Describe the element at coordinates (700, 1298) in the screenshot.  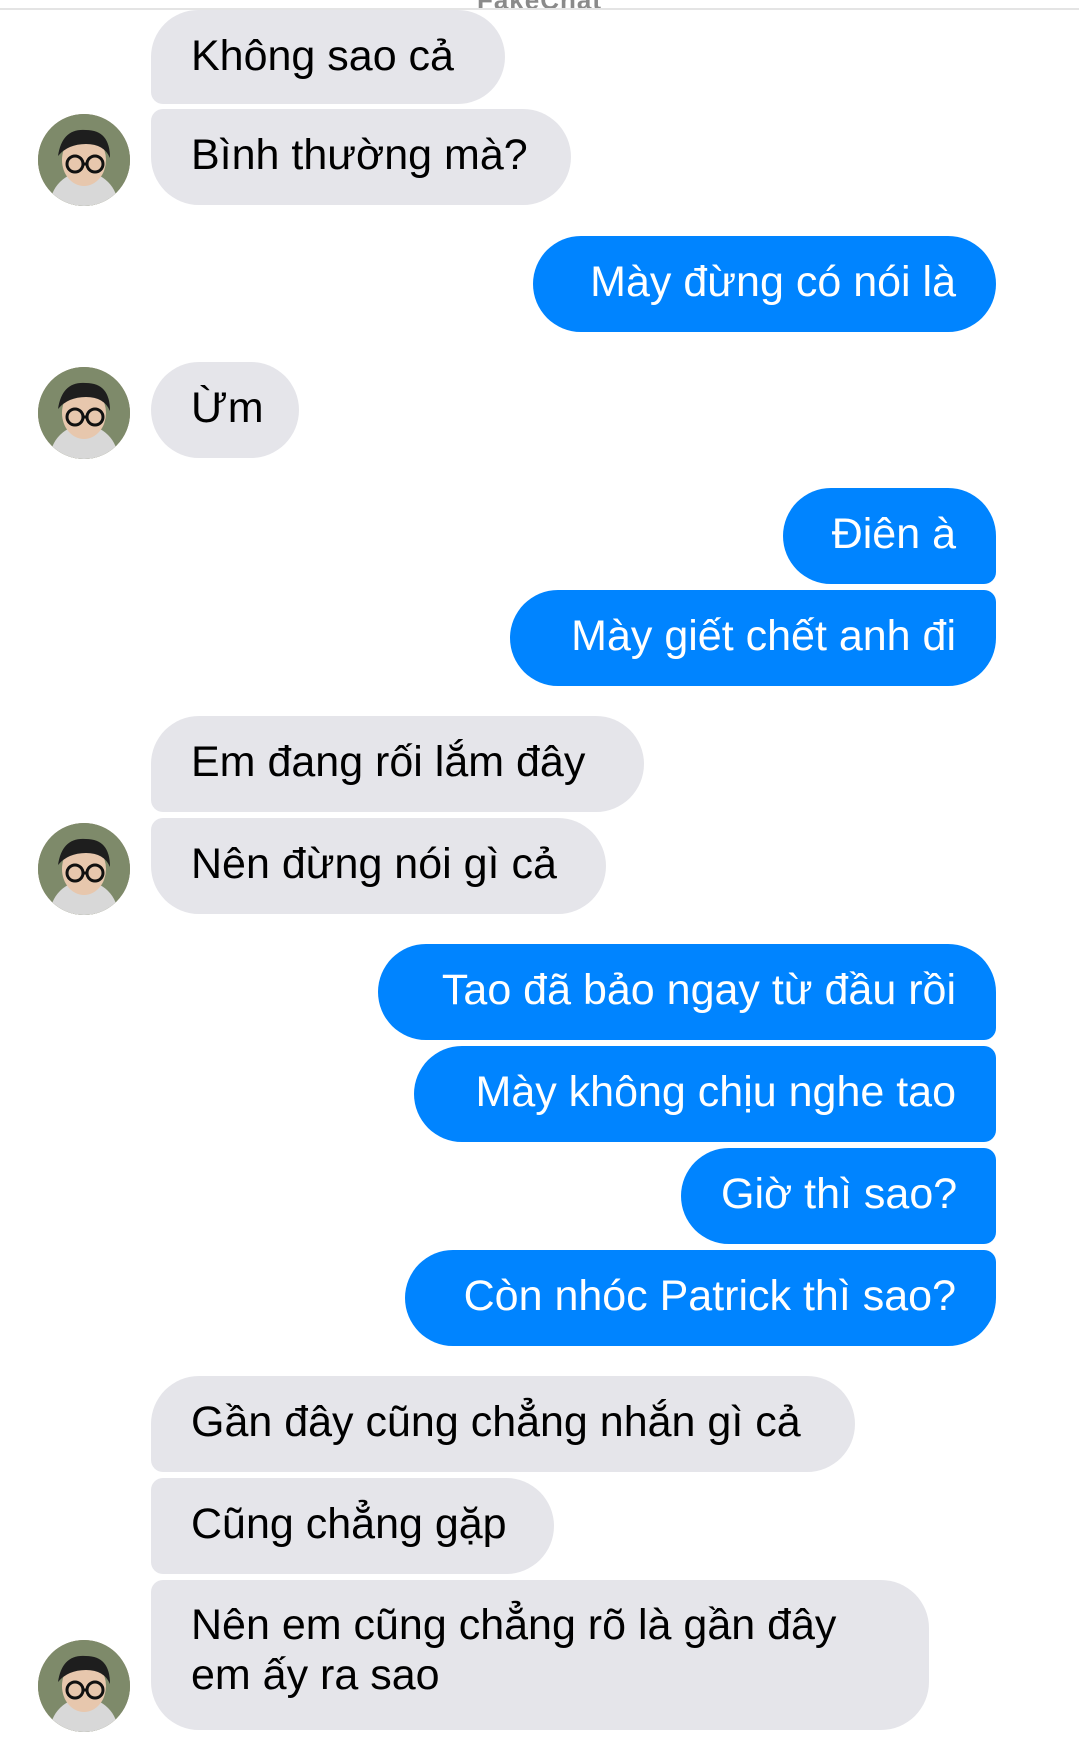
I see `message-bubble-outgoing: Còn nhóc Patrick thì sao?` at that location.